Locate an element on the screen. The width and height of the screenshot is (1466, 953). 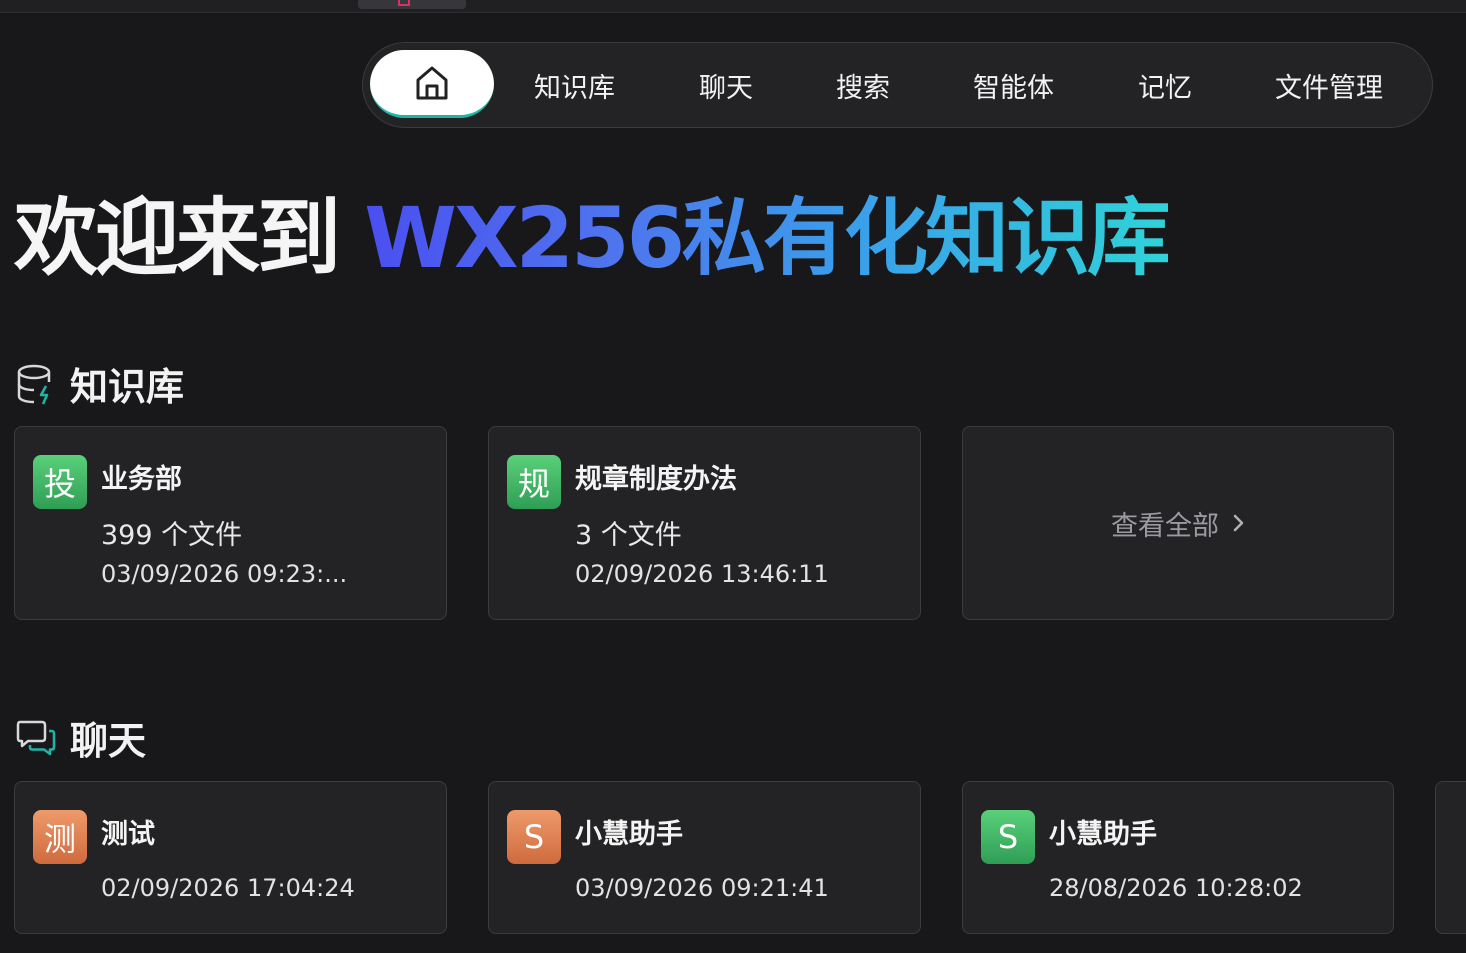
chat-card-title: 测试 is located at coordinates (128, 834).